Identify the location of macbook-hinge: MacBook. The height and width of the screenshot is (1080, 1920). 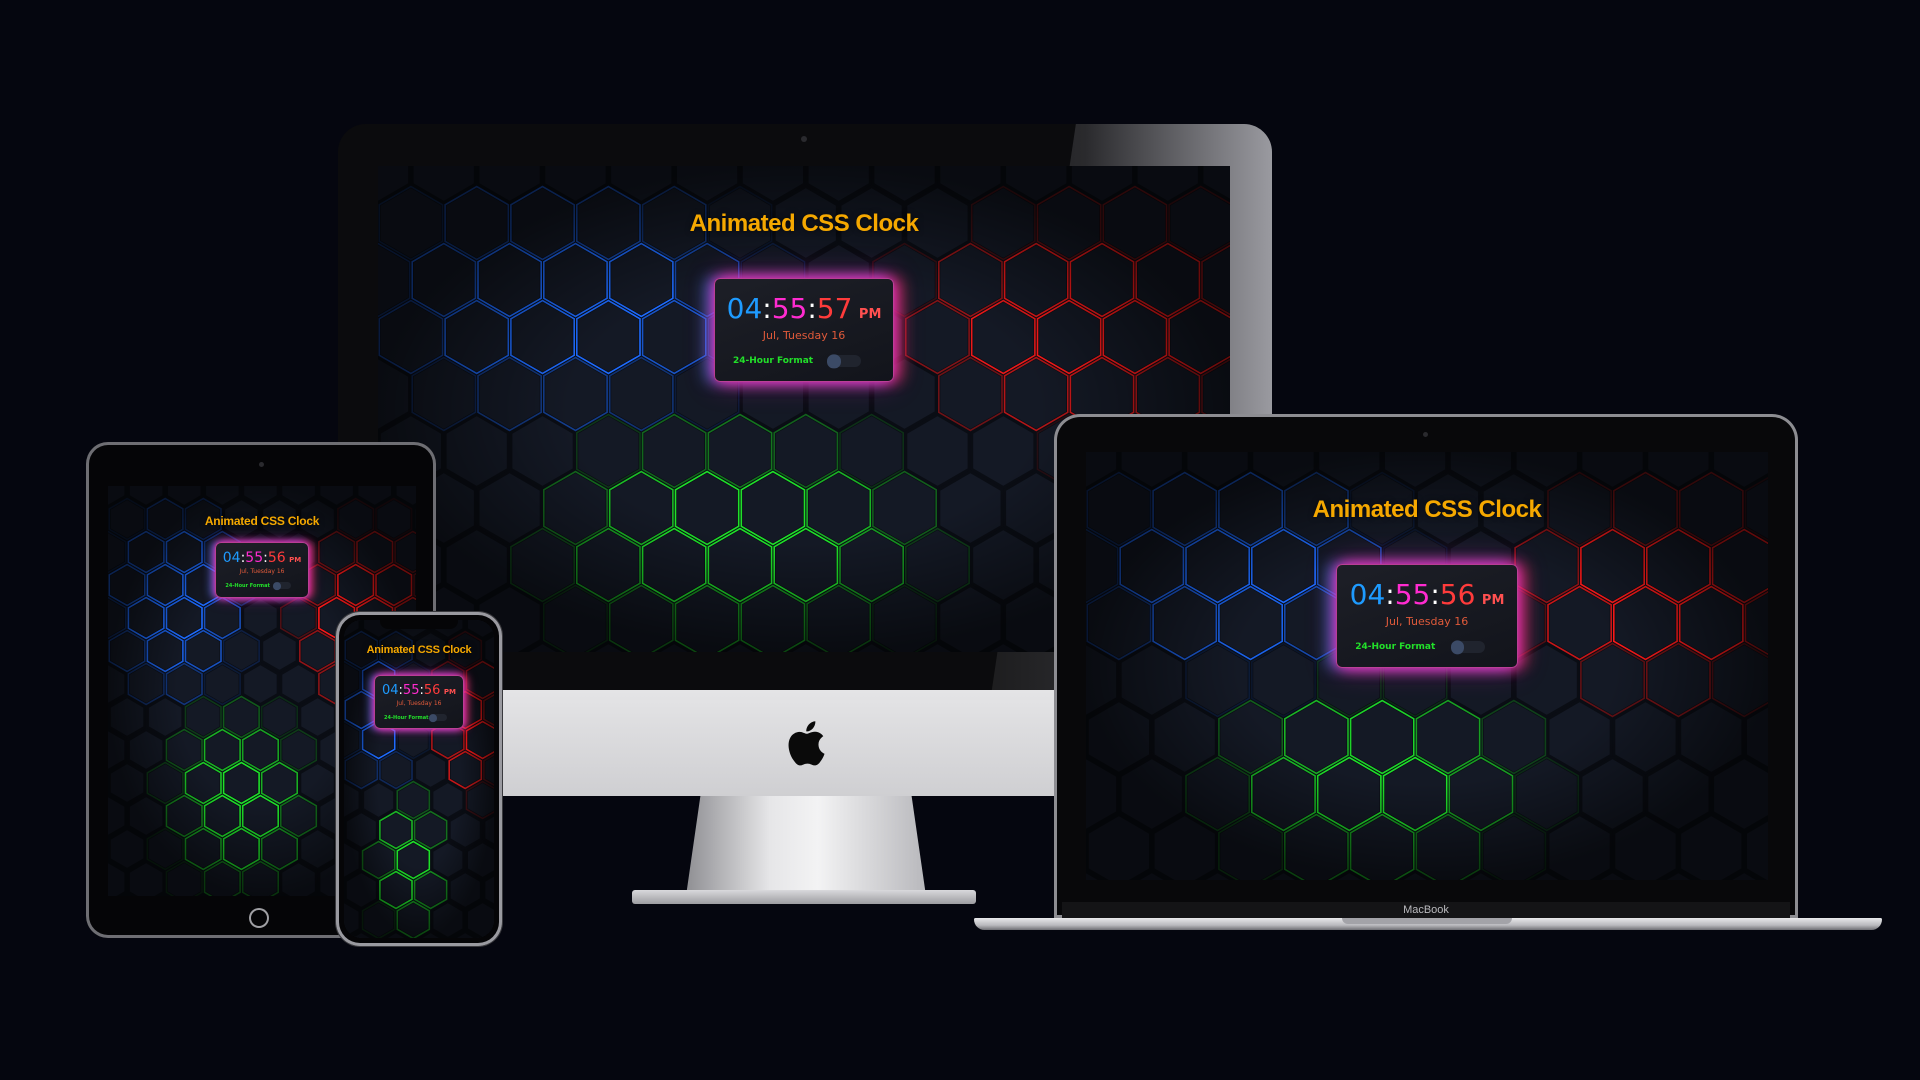
(1426, 910).